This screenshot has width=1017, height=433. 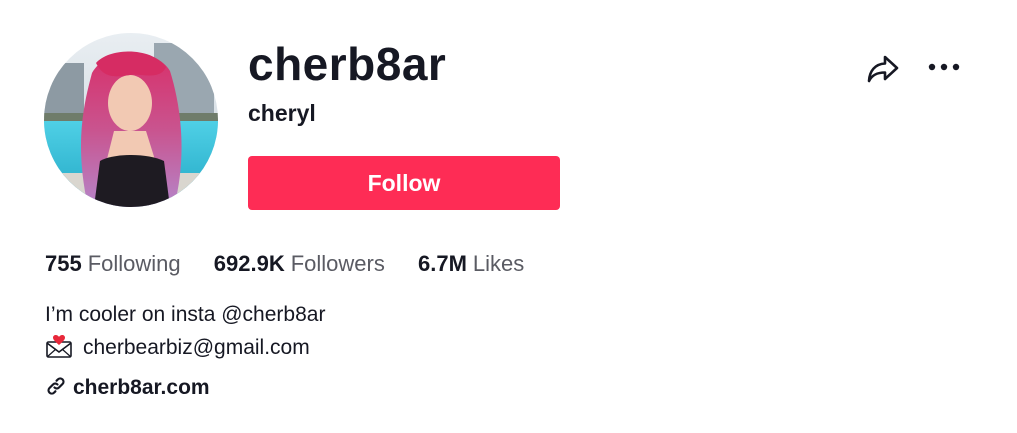 I want to click on share-button, so click(x=883, y=68).